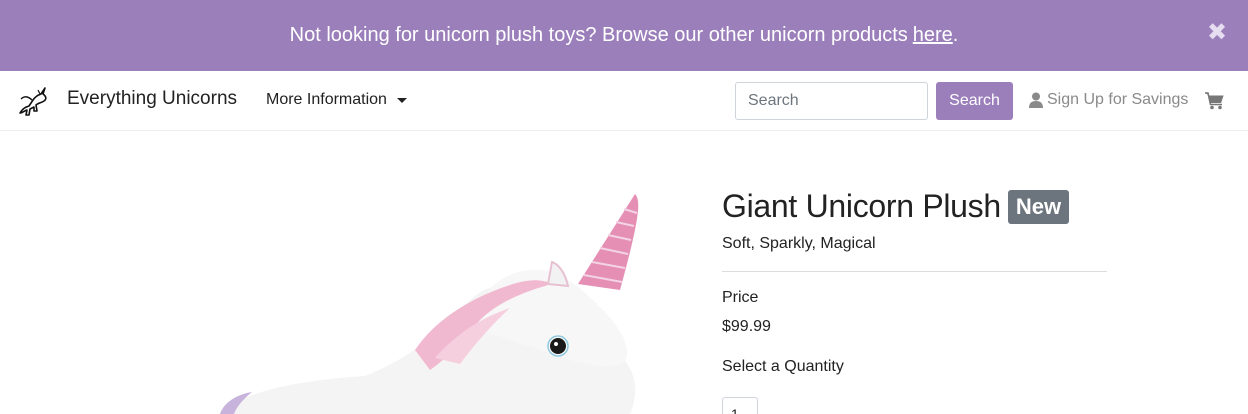 Image resolution: width=1248 pixels, height=414 pixels. What do you see at coordinates (746, 326) in the screenshot?
I see `price-value: $99.99` at bounding box center [746, 326].